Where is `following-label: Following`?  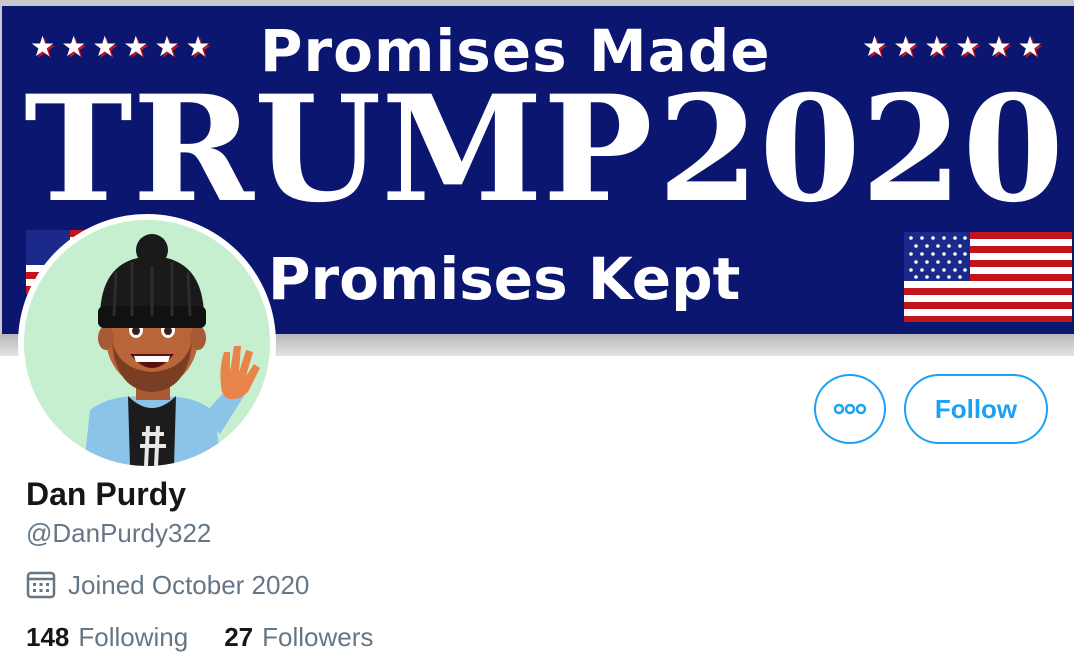
following-label: Following is located at coordinates (133, 637).